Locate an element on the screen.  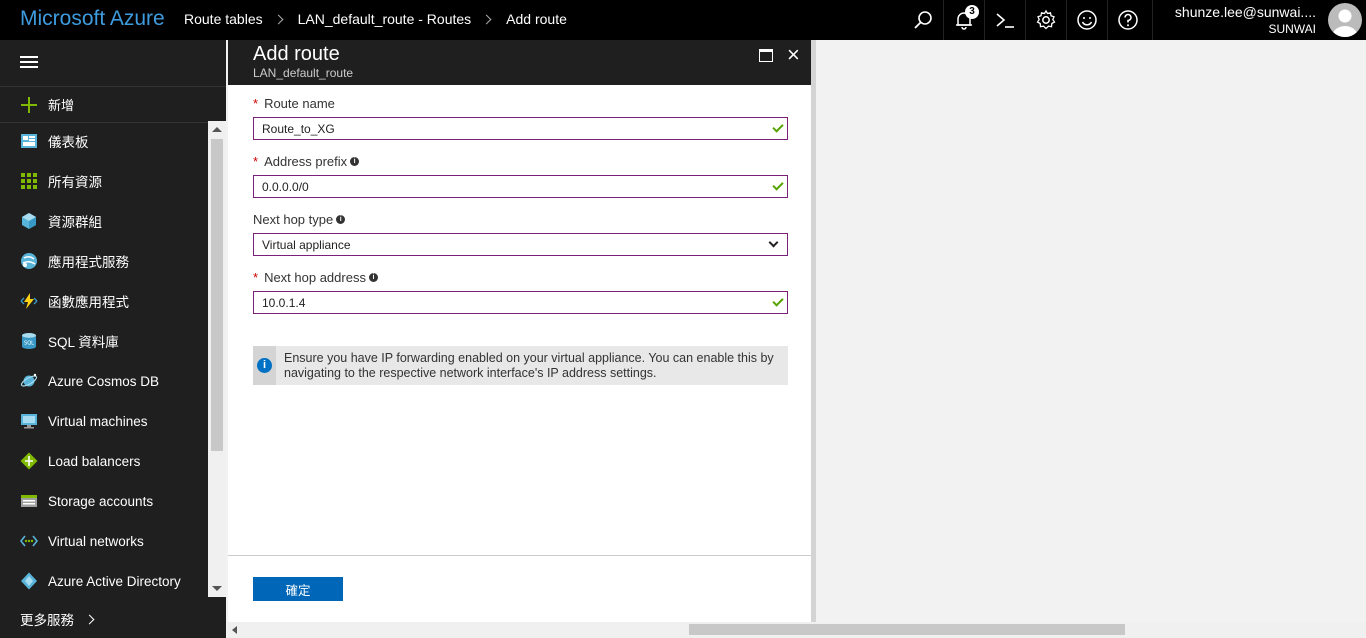
avatar is located at coordinates (1345, 20).